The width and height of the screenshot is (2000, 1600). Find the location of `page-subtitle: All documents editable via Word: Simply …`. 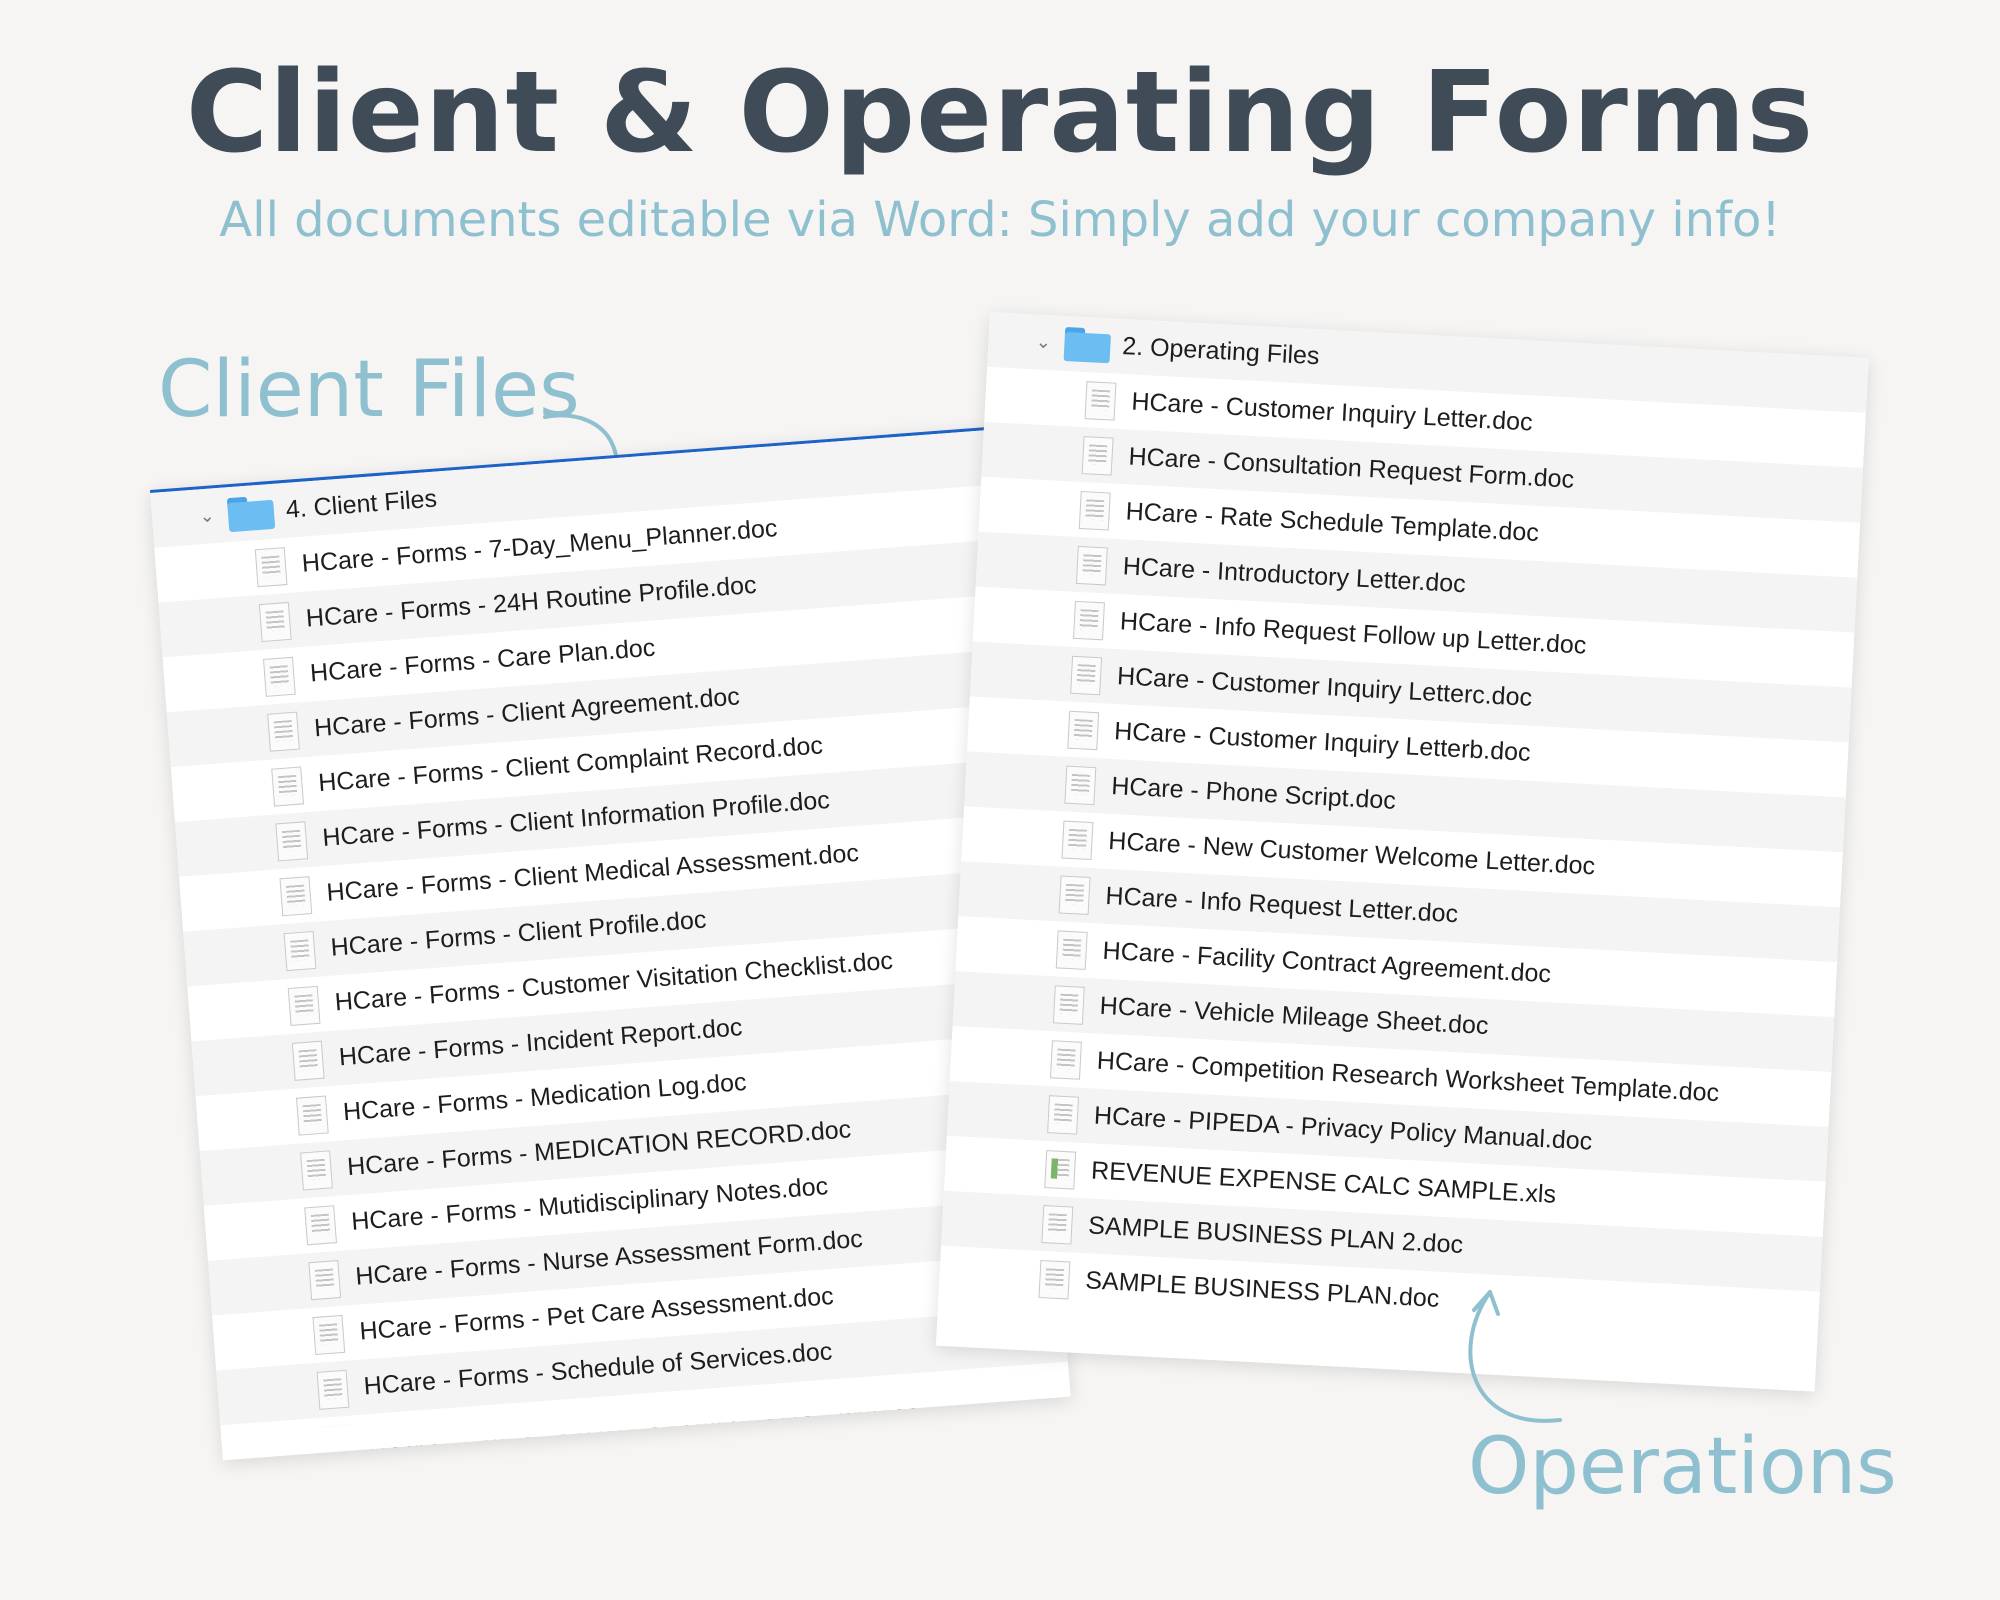

page-subtitle: All documents editable via Word: Simply … is located at coordinates (1000, 220).